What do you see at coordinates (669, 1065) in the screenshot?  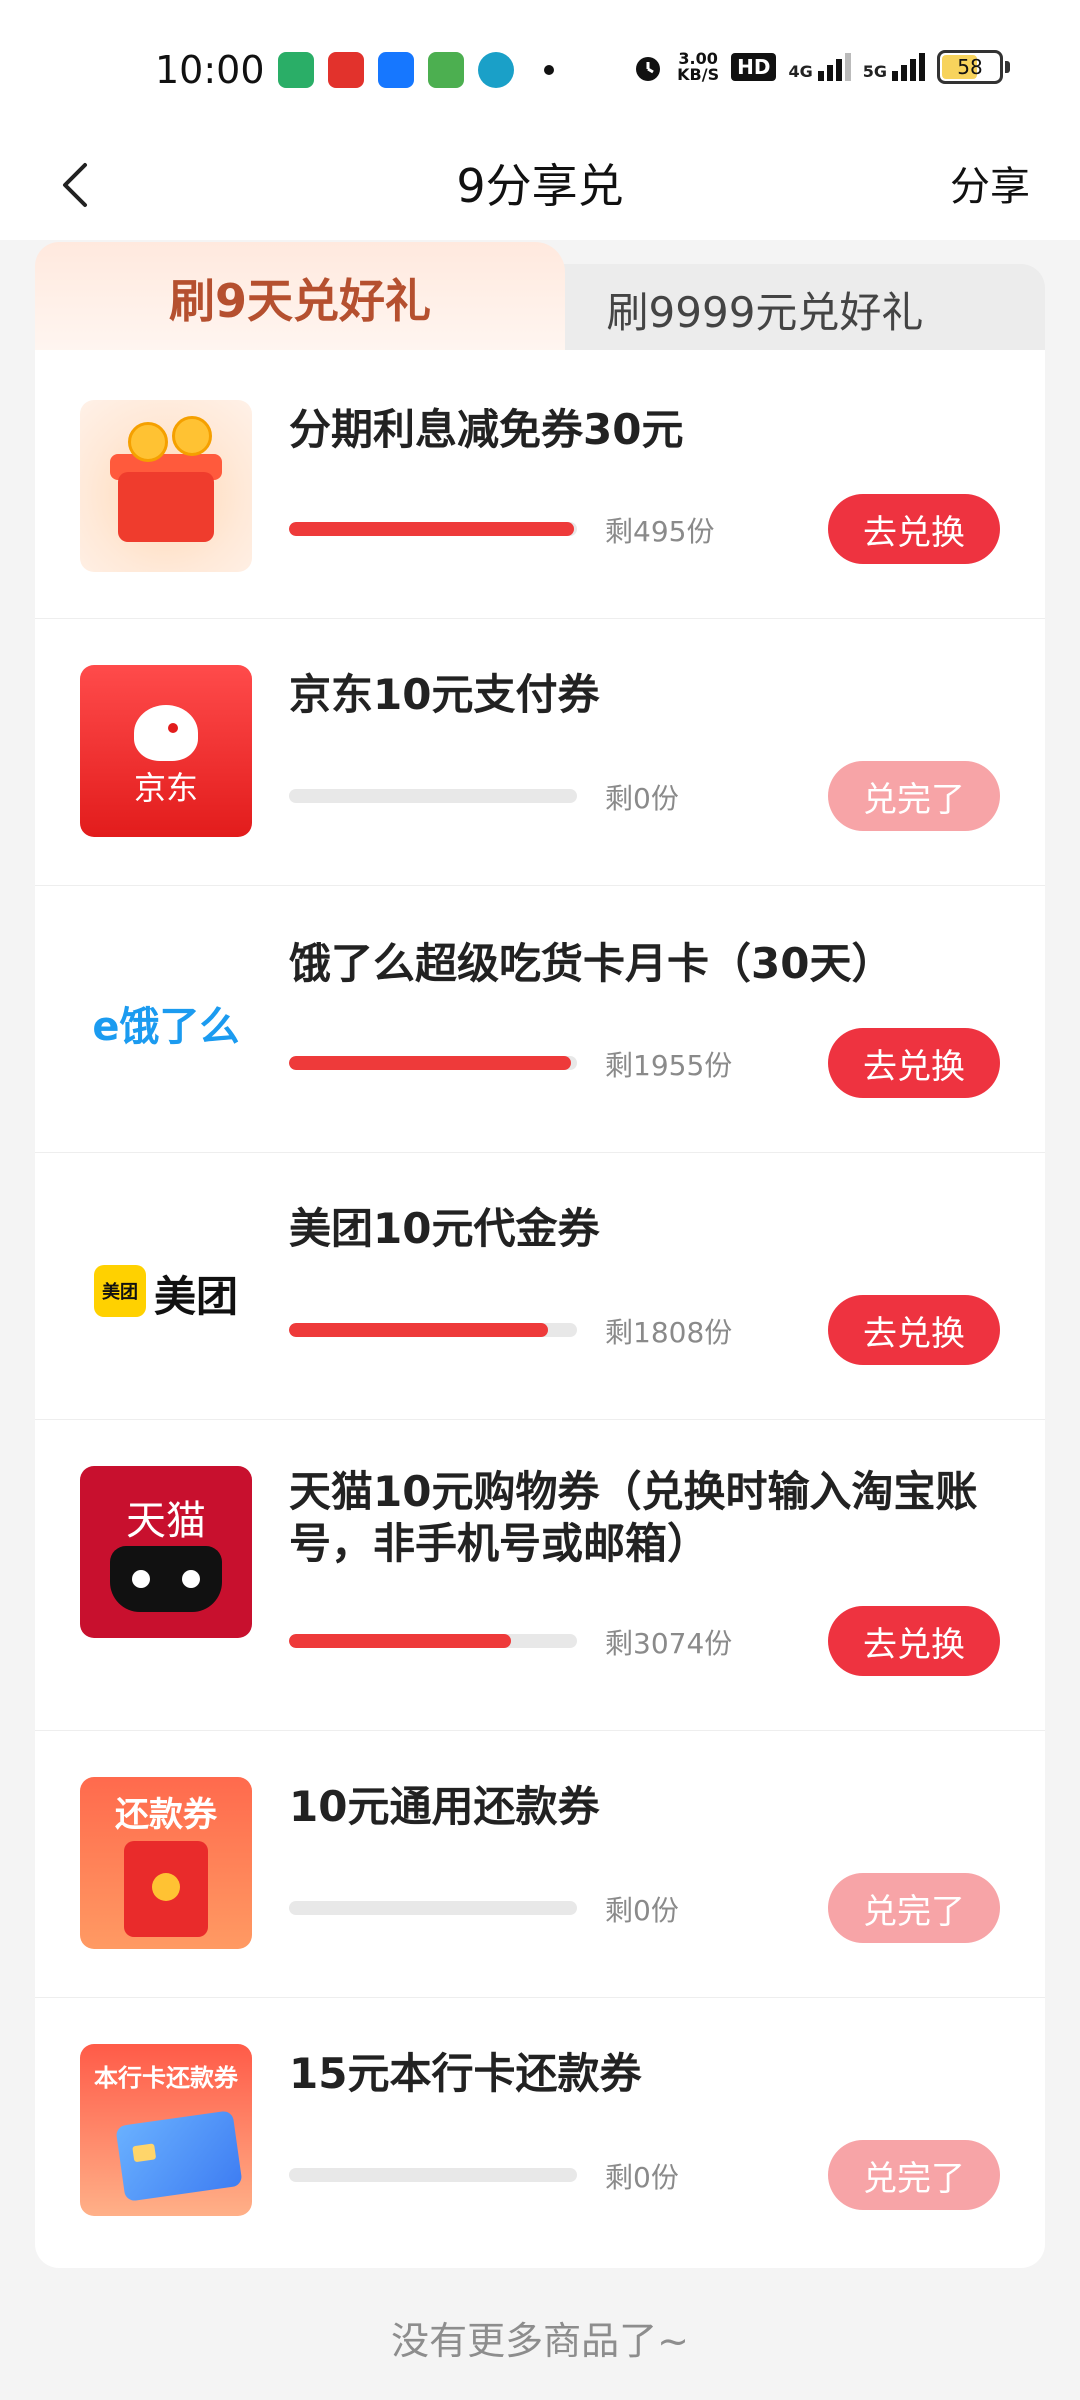 I see `remaining-count: 剩1955份` at bounding box center [669, 1065].